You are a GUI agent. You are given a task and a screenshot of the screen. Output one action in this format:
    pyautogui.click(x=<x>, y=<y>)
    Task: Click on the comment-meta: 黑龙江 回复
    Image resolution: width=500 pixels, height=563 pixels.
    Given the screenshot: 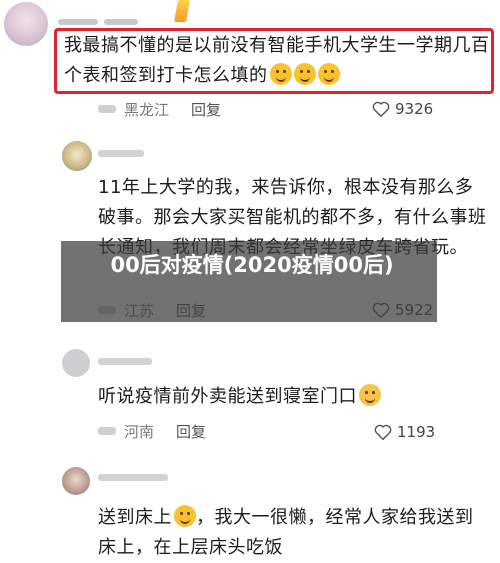 What is the action you would take?
    pyautogui.click(x=159, y=110)
    